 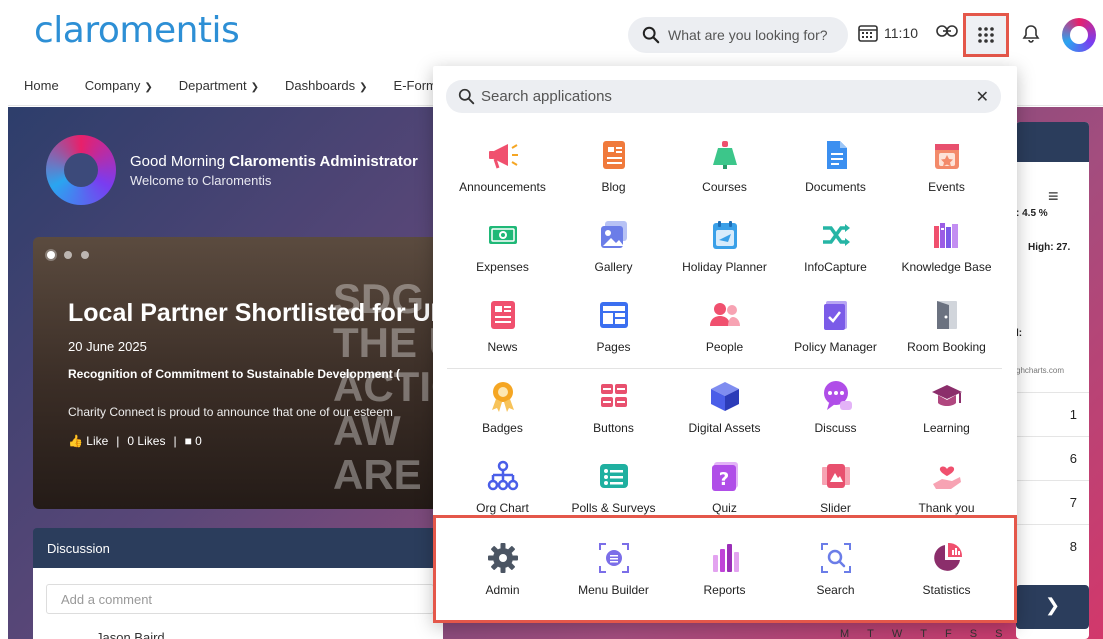 What do you see at coordinates (88, 441) in the screenshot?
I see `like-button: 👍 Like` at bounding box center [88, 441].